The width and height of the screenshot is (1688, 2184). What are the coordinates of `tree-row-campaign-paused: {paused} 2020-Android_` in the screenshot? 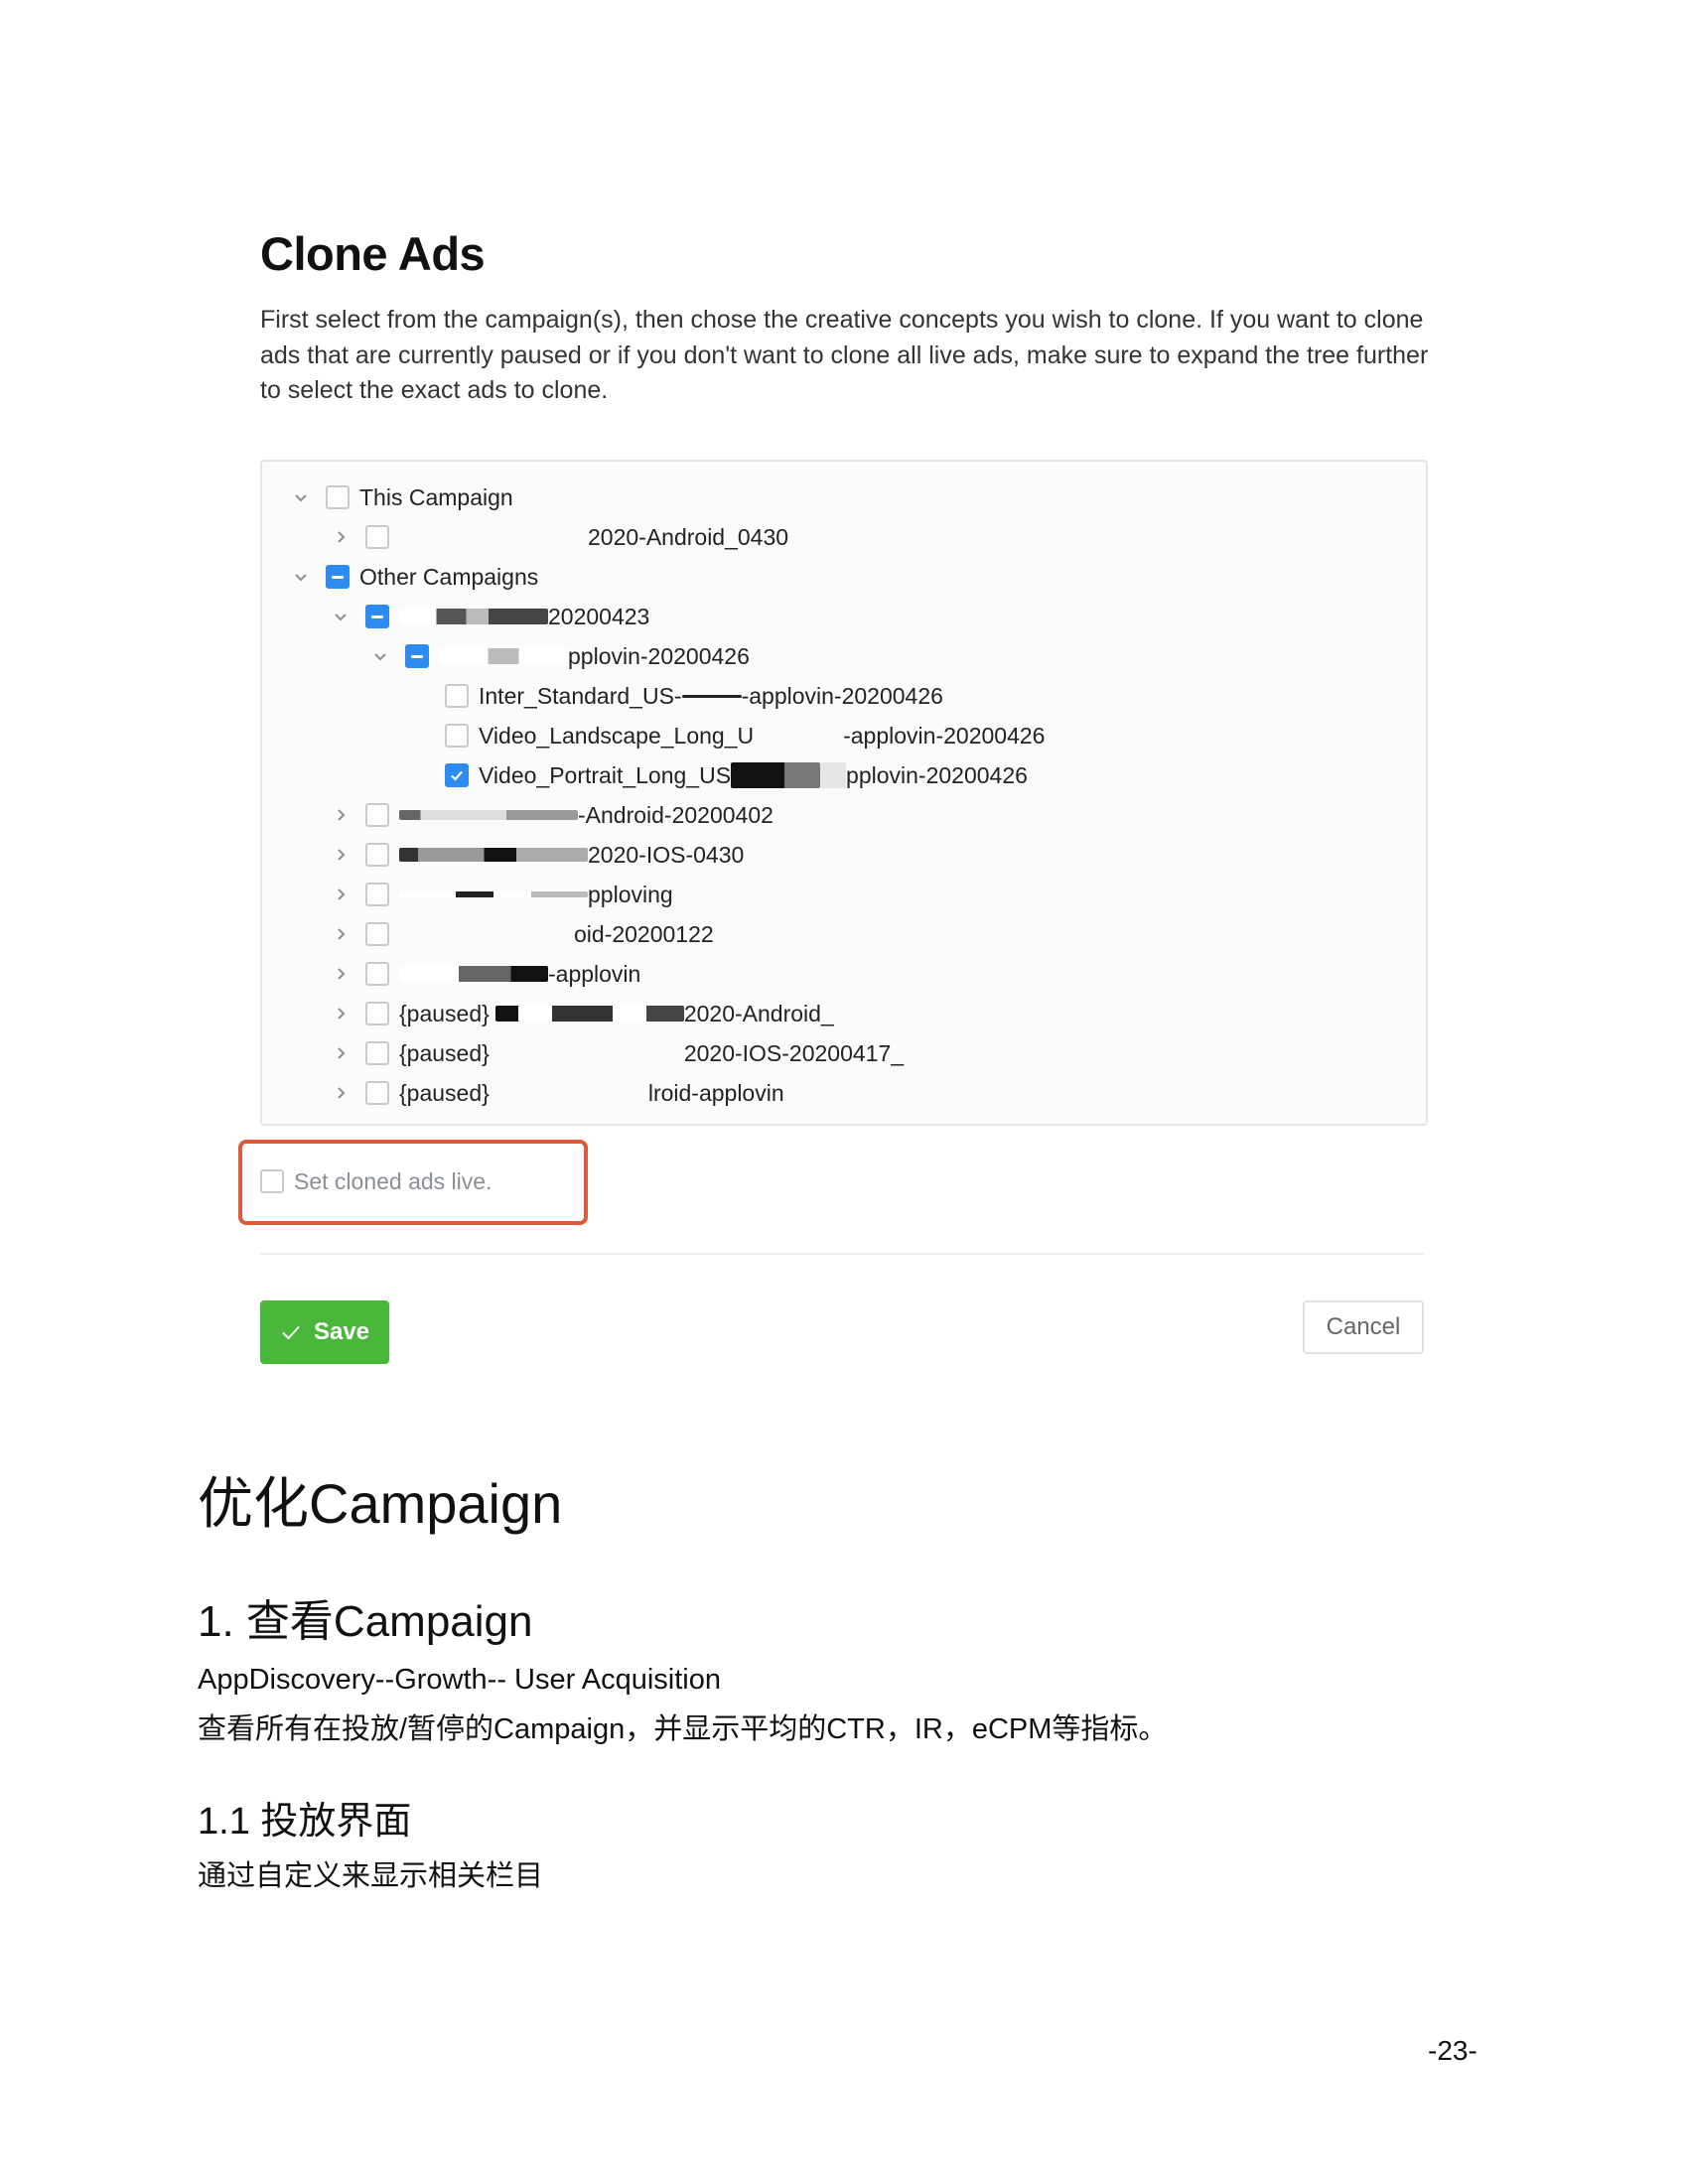 It's located at (582, 1013).